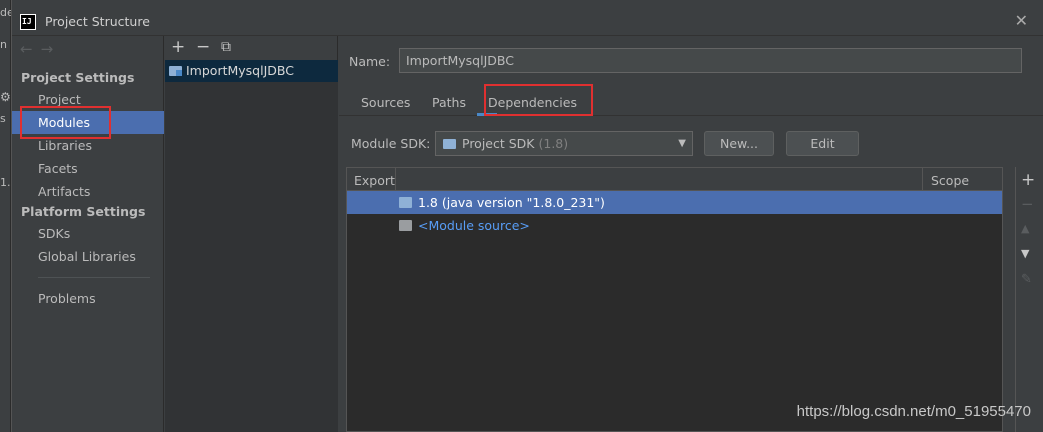  I want to click on module-sdk-dropdown: Project SDK (1.8) ▼, so click(564, 143).